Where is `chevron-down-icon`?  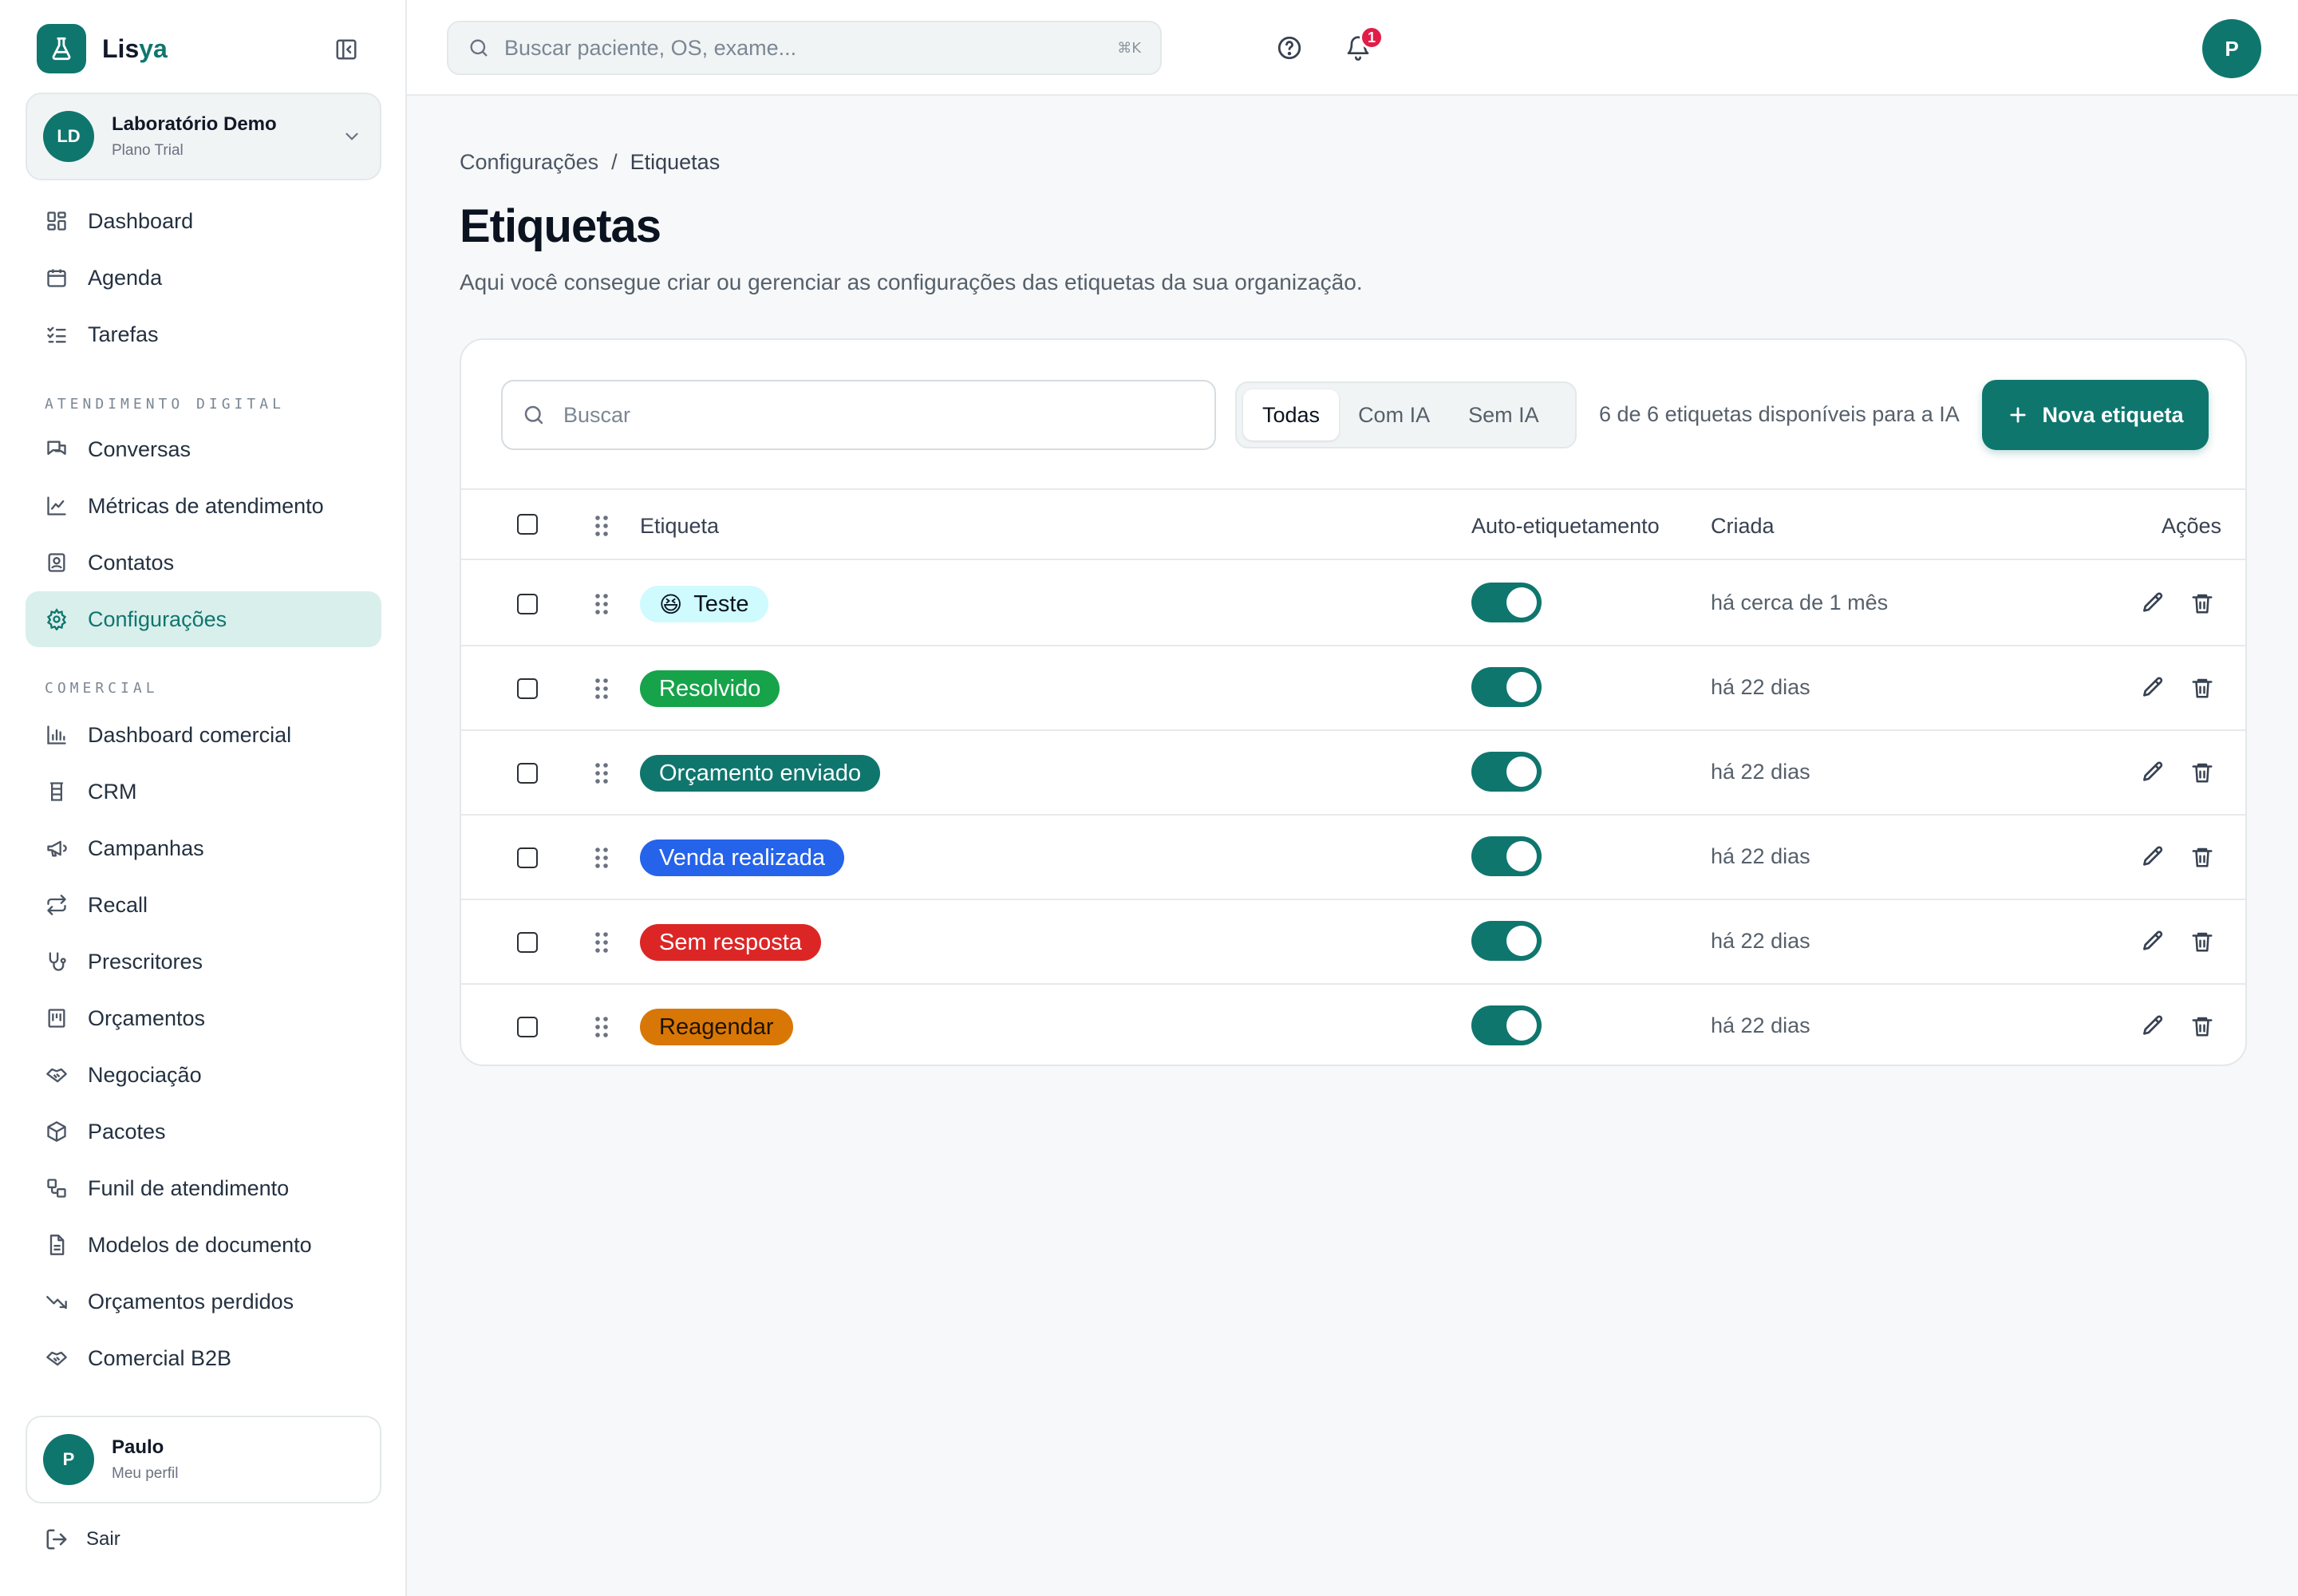 chevron-down-icon is located at coordinates (352, 136).